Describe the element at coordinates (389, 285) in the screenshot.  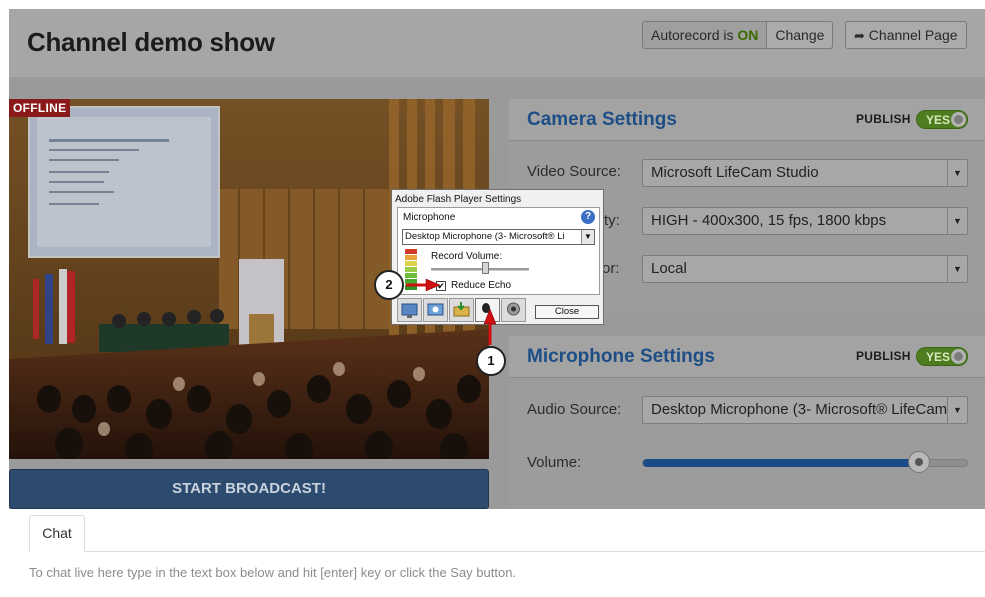
I see `callout-2: 2` at that location.